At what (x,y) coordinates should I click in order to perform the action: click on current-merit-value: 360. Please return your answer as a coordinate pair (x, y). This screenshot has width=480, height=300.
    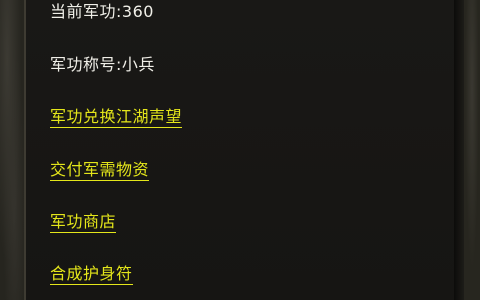
    Looking at the image, I should click on (137, 11).